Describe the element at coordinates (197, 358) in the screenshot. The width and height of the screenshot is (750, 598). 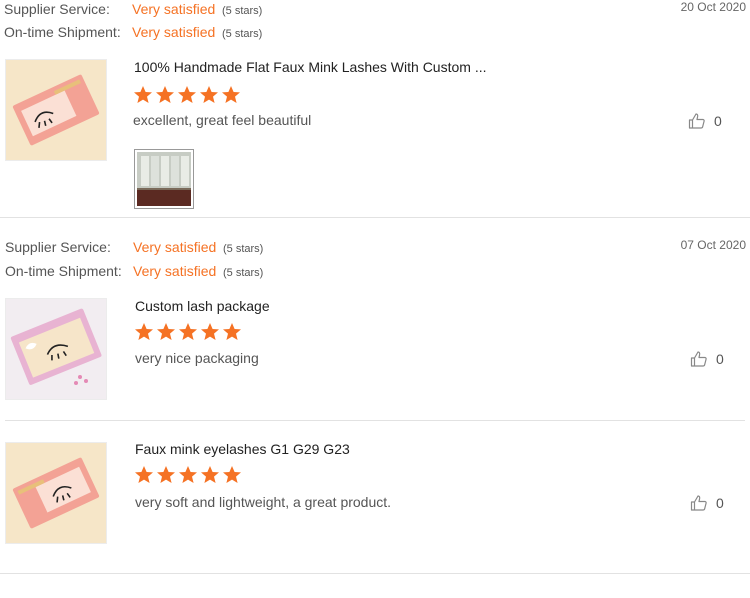
I see `review-text: very nice packaging` at that location.